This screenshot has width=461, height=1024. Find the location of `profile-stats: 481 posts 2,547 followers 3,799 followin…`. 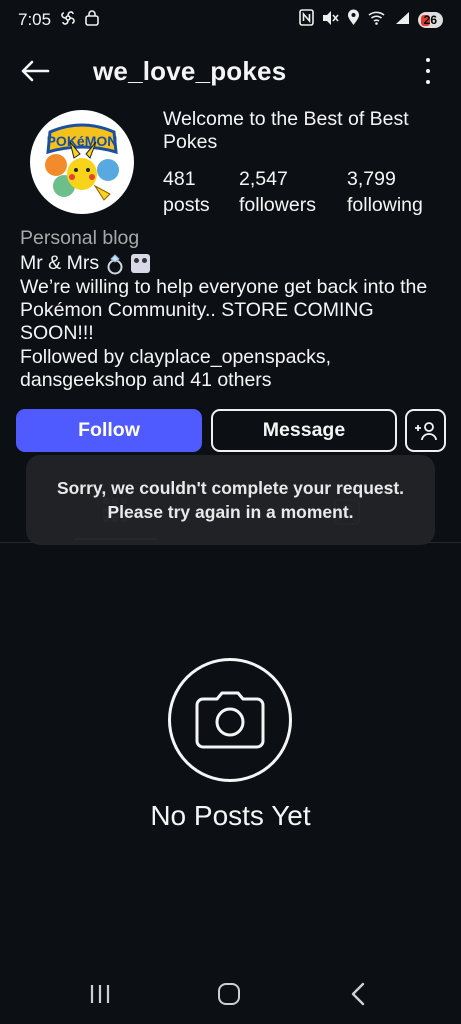

profile-stats: 481 posts 2,547 followers 3,799 followin… is located at coordinates (293, 192).